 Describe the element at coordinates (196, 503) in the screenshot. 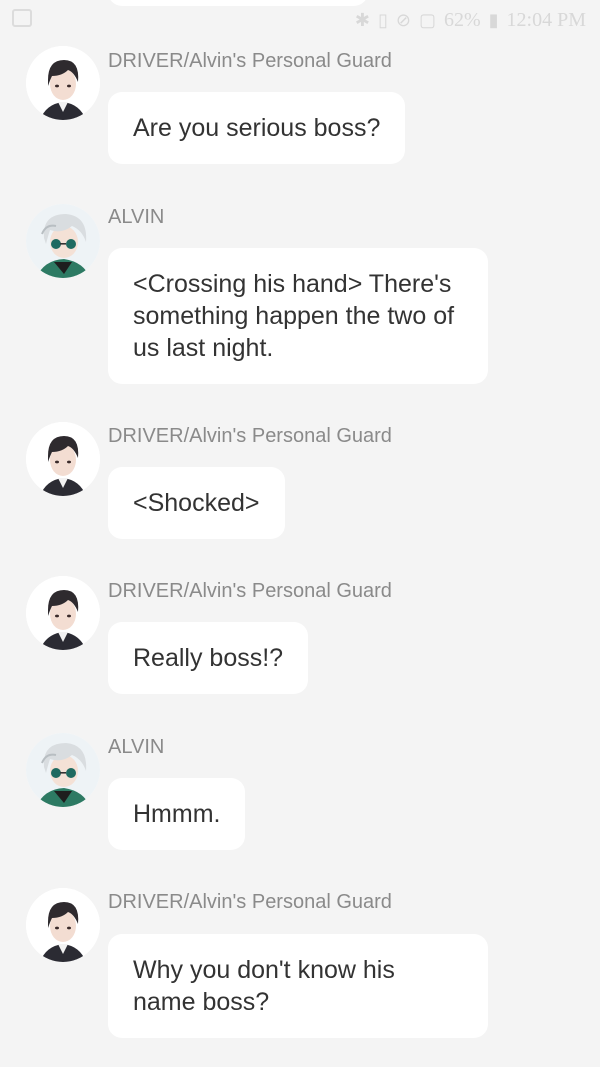

I see `message-bubble: <Shocked>` at that location.